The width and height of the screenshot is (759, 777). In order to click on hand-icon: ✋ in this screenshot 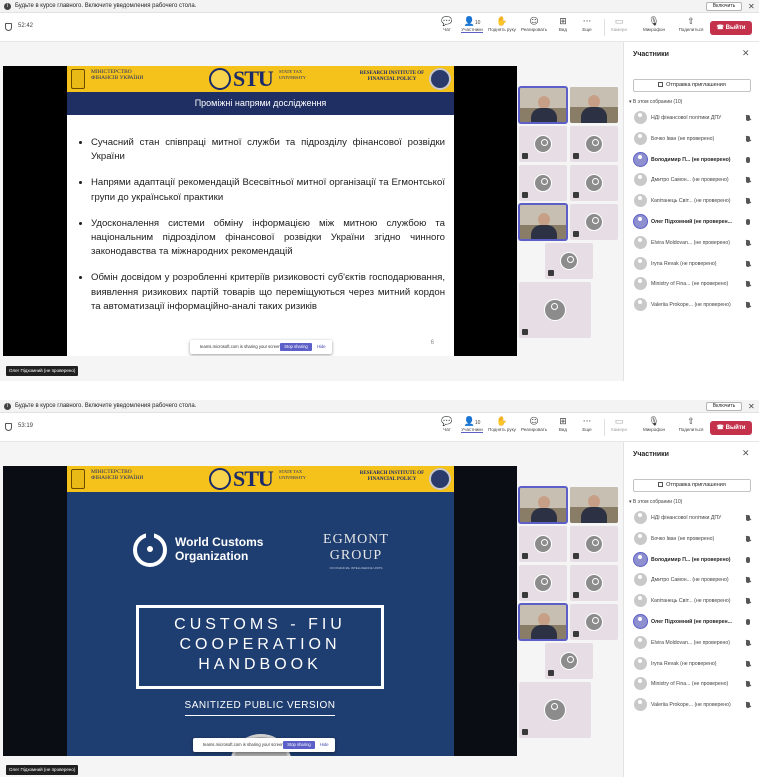, I will do `click(502, 422)`.